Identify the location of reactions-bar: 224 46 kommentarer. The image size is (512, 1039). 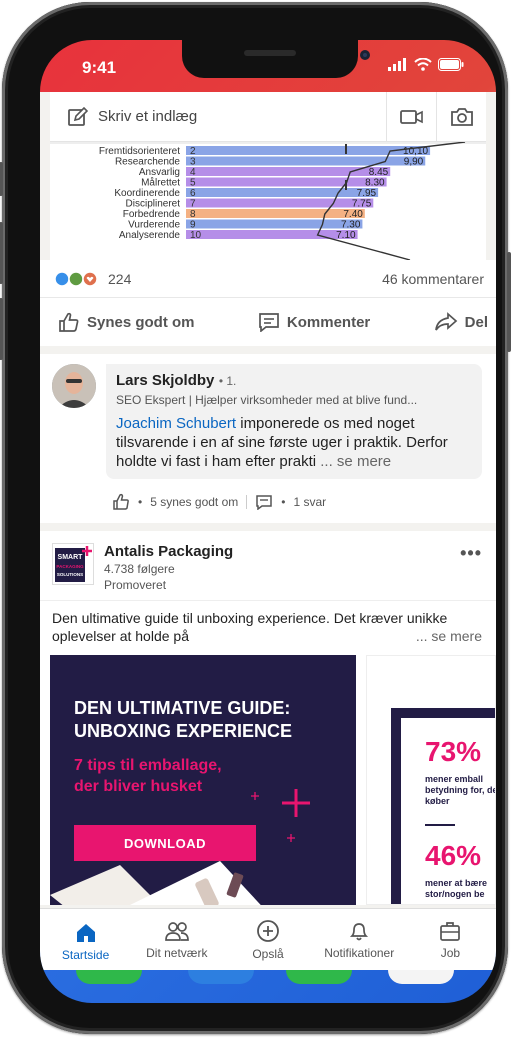
(268, 279).